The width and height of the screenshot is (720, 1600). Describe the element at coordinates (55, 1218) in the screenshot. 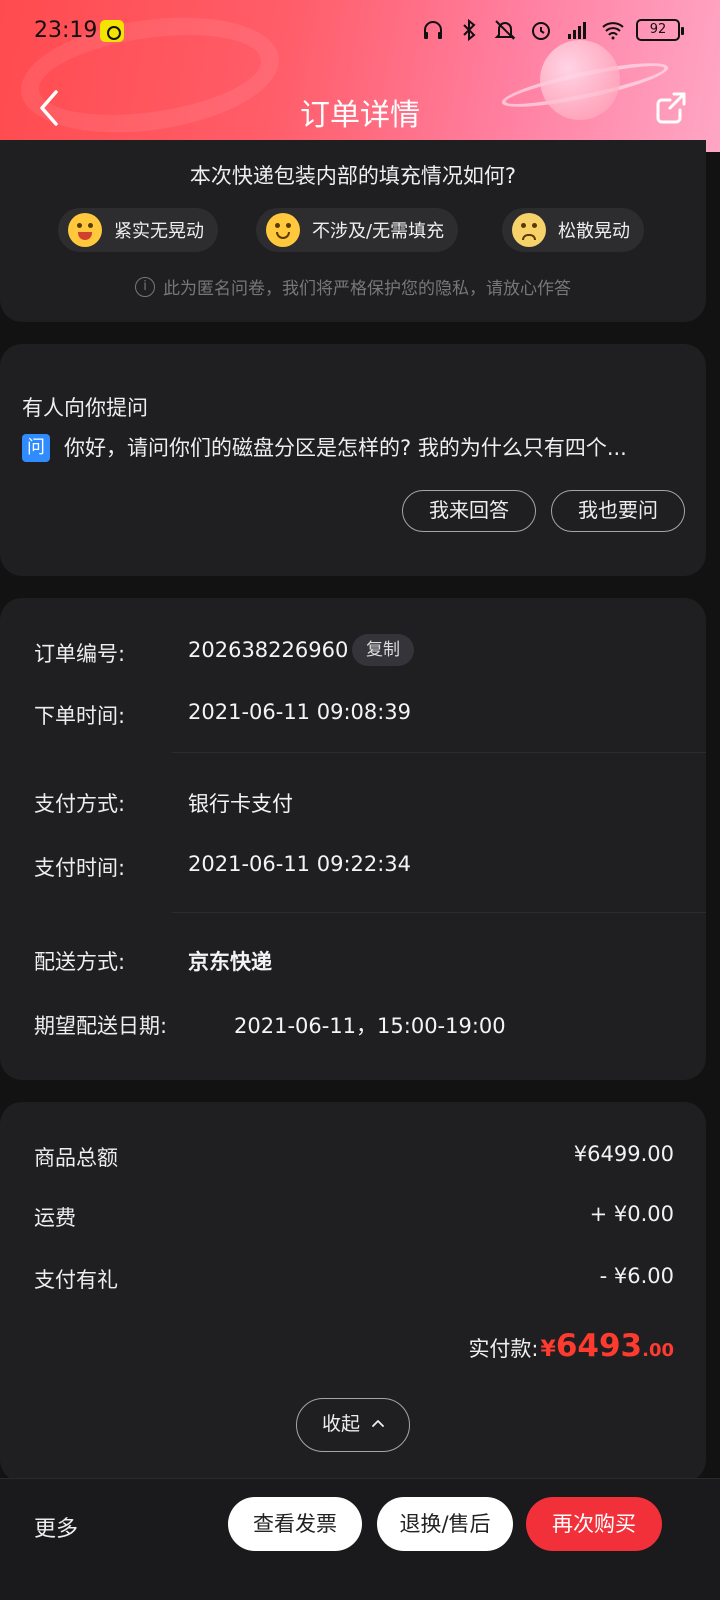

I see `shipping-label: 运费` at that location.